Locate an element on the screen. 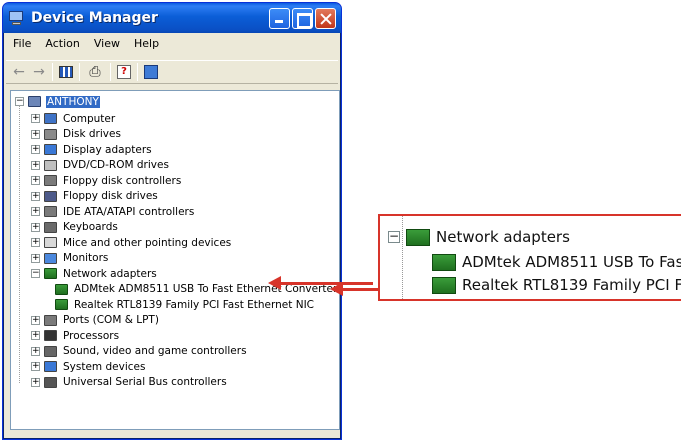  tree-item-label: Keyboards is located at coordinates (90, 227).